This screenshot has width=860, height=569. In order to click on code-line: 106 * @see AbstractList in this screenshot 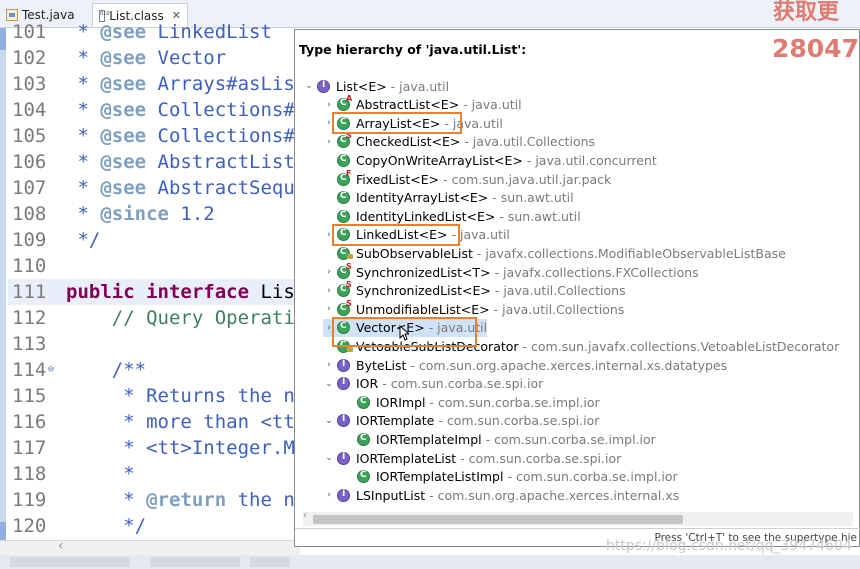, I will do `click(154, 162)`.